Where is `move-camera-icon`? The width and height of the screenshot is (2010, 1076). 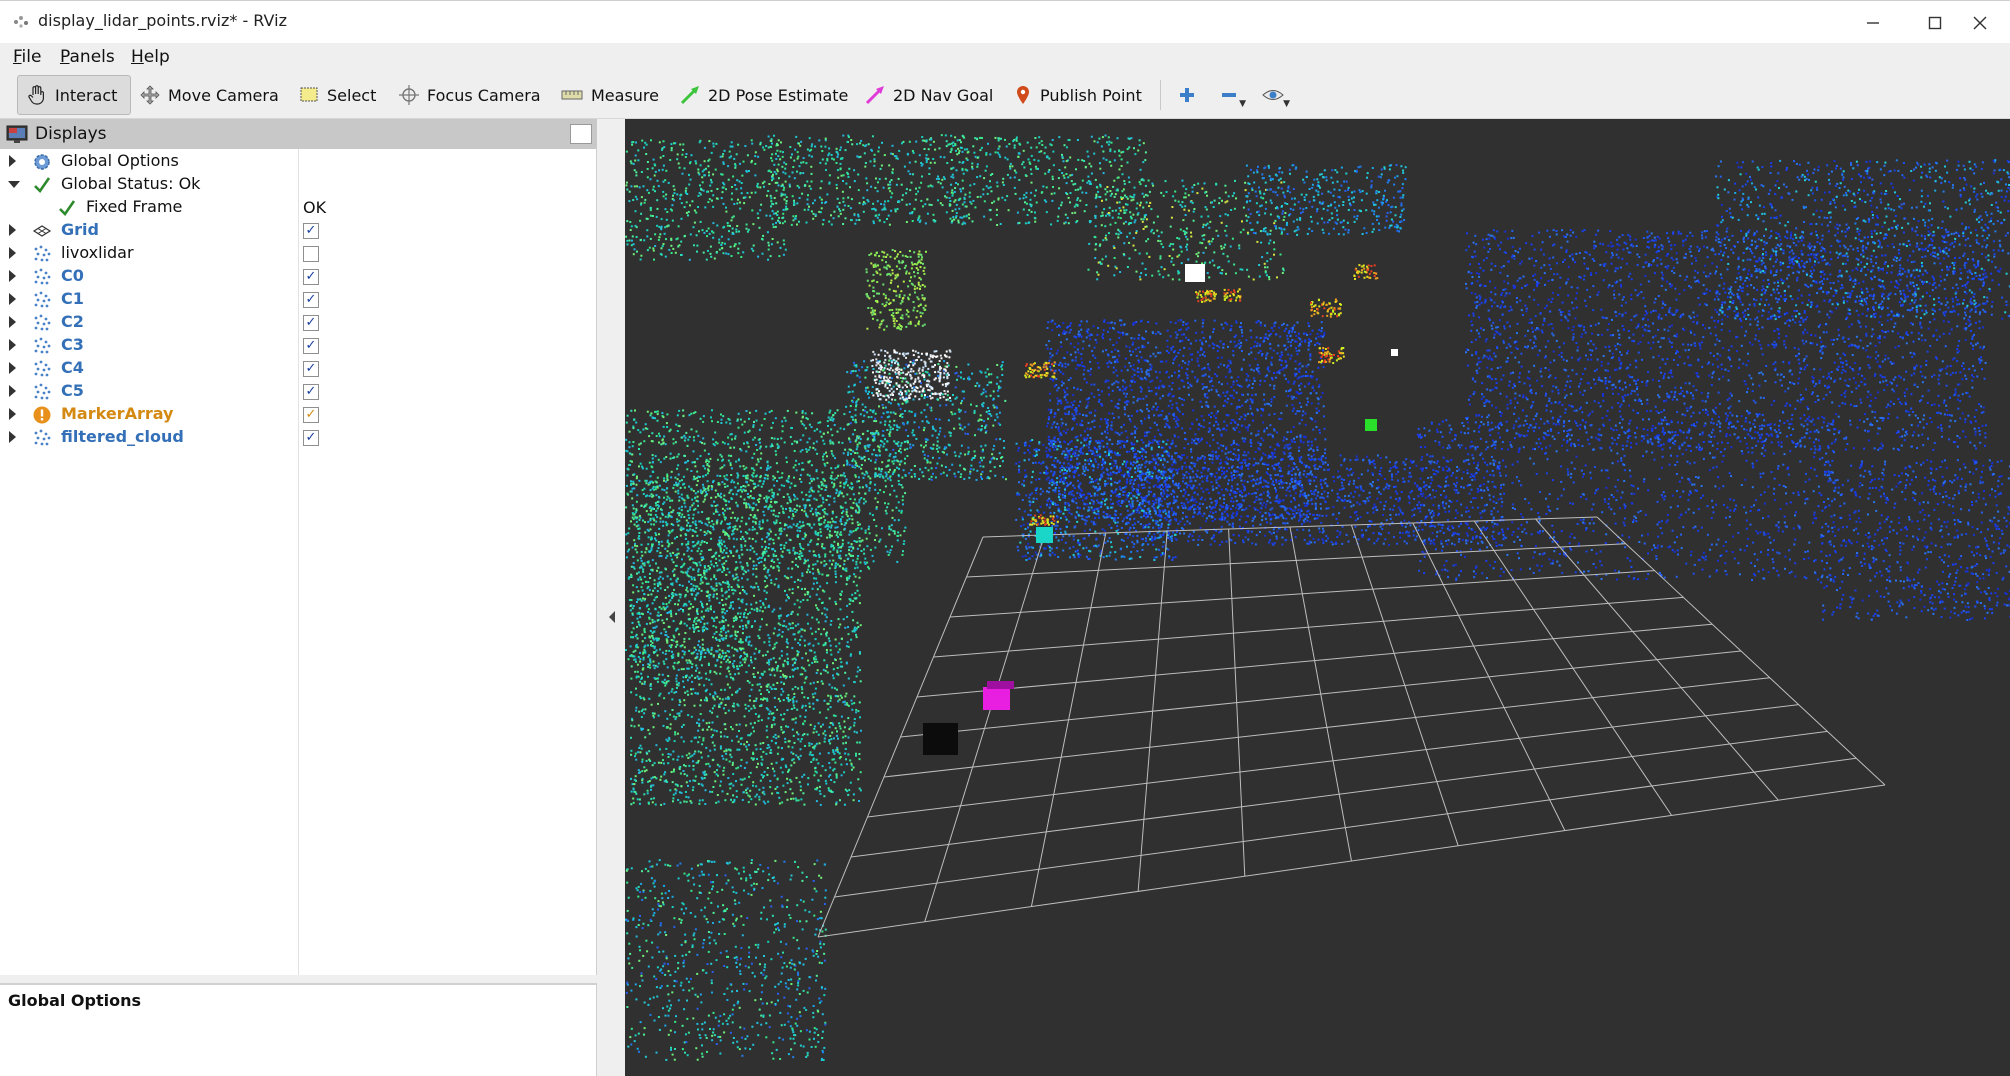
move-camera-icon is located at coordinates (150, 95).